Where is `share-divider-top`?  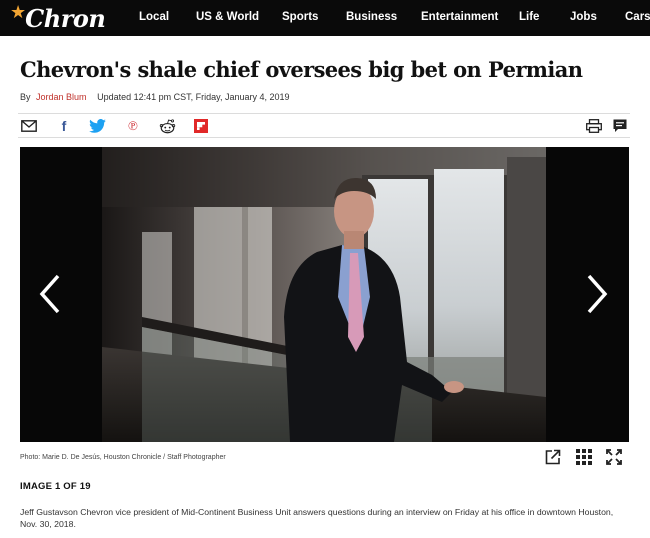 share-divider-top is located at coordinates (324, 113).